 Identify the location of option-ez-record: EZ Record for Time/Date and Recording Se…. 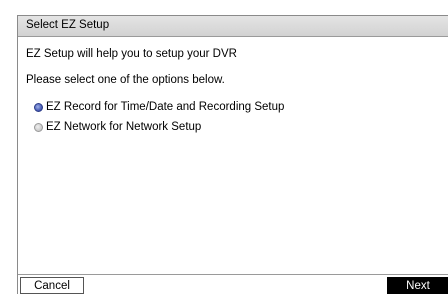
(159, 107).